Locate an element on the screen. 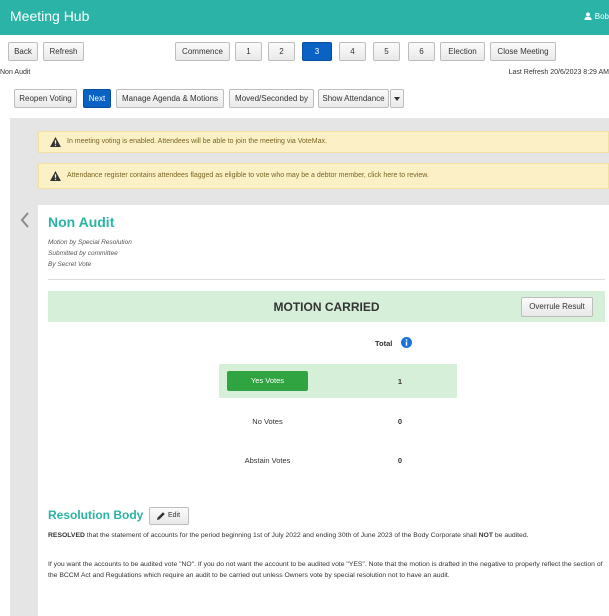 This screenshot has height=616, width=609. agenda-item-4-button: 4 is located at coordinates (352, 51).